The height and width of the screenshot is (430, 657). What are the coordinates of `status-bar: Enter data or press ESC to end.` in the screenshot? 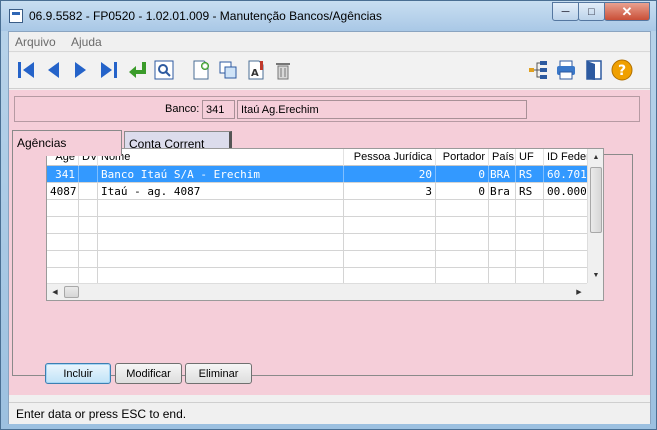 It's located at (329, 413).